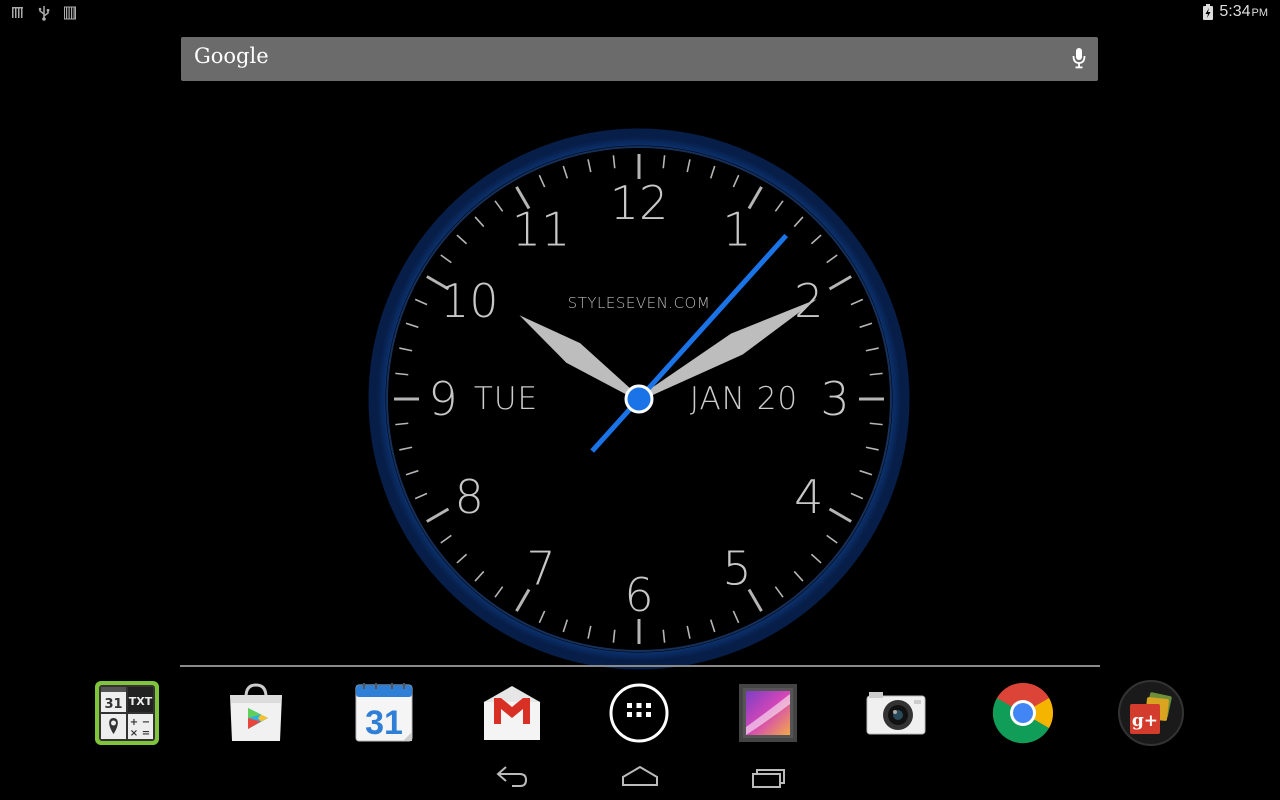 This screenshot has width=1280, height=800. Describe the element at coordinates (640, 666) in the screenshot. I see `dock-divider` at that location.